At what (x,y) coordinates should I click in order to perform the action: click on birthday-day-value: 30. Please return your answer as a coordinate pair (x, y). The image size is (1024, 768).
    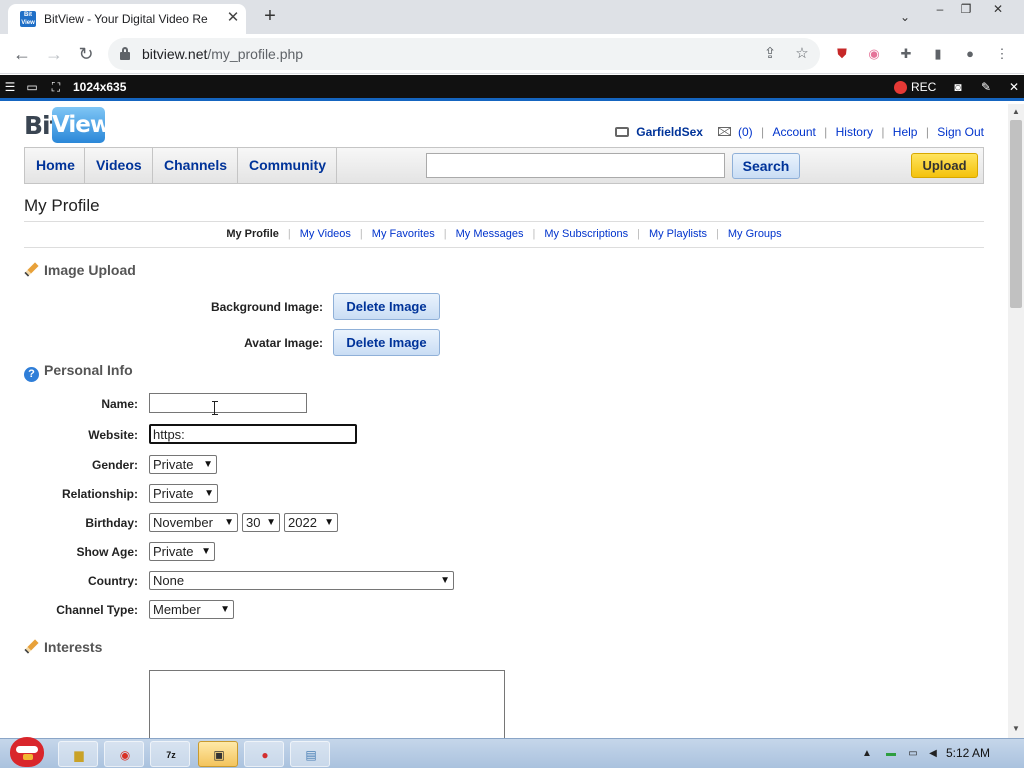
    Looking at the image, I should click on (253, 522).